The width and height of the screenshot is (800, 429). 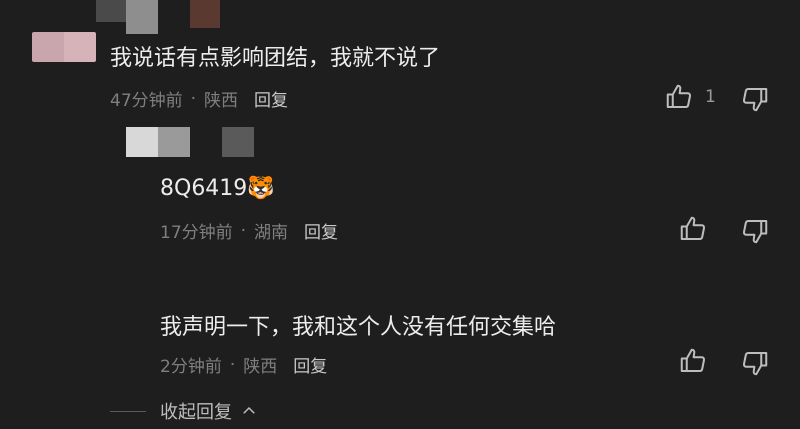 I want to click on reply-region: 陕西, so click(x=260, y=367).